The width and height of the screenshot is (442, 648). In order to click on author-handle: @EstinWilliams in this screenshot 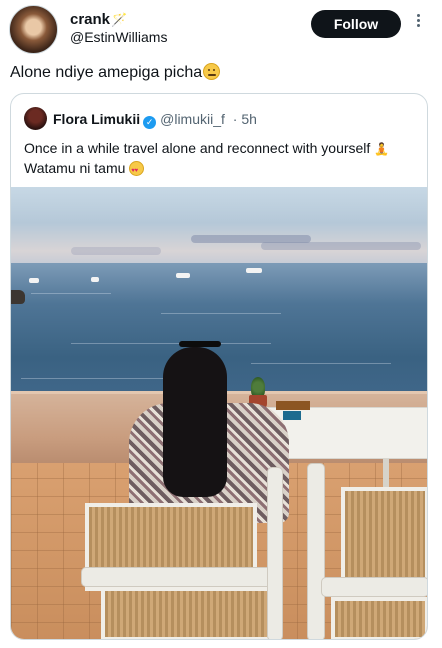, I will do `click(118, 37)`.